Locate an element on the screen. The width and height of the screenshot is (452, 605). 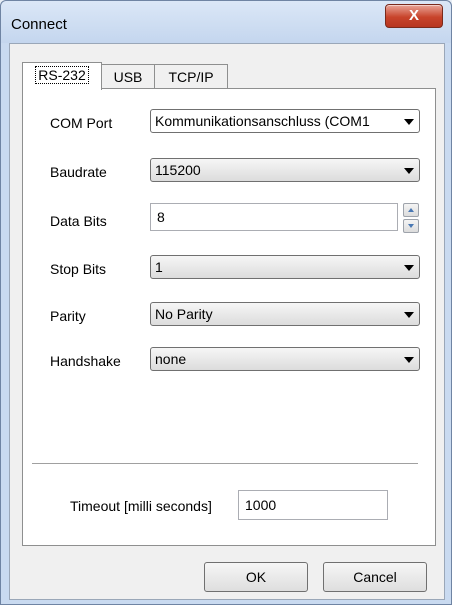
close-button: X is located at coordinates (414, 16).